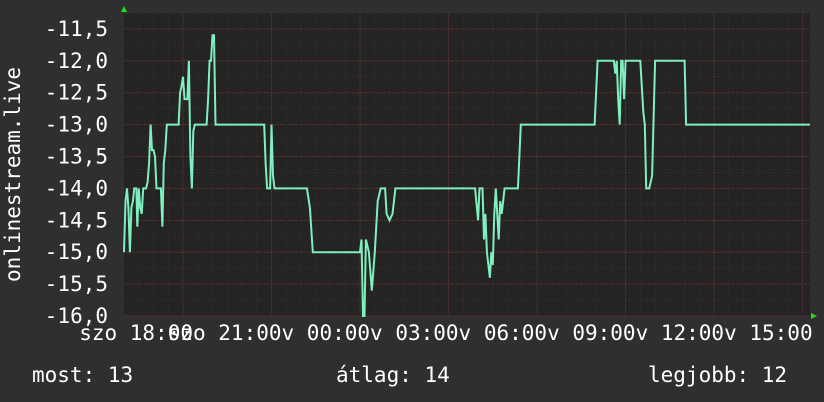  Describe the element at coordinates (717, 375) in the screenshot. I see `footer-best: legjobb: 12` at that location.